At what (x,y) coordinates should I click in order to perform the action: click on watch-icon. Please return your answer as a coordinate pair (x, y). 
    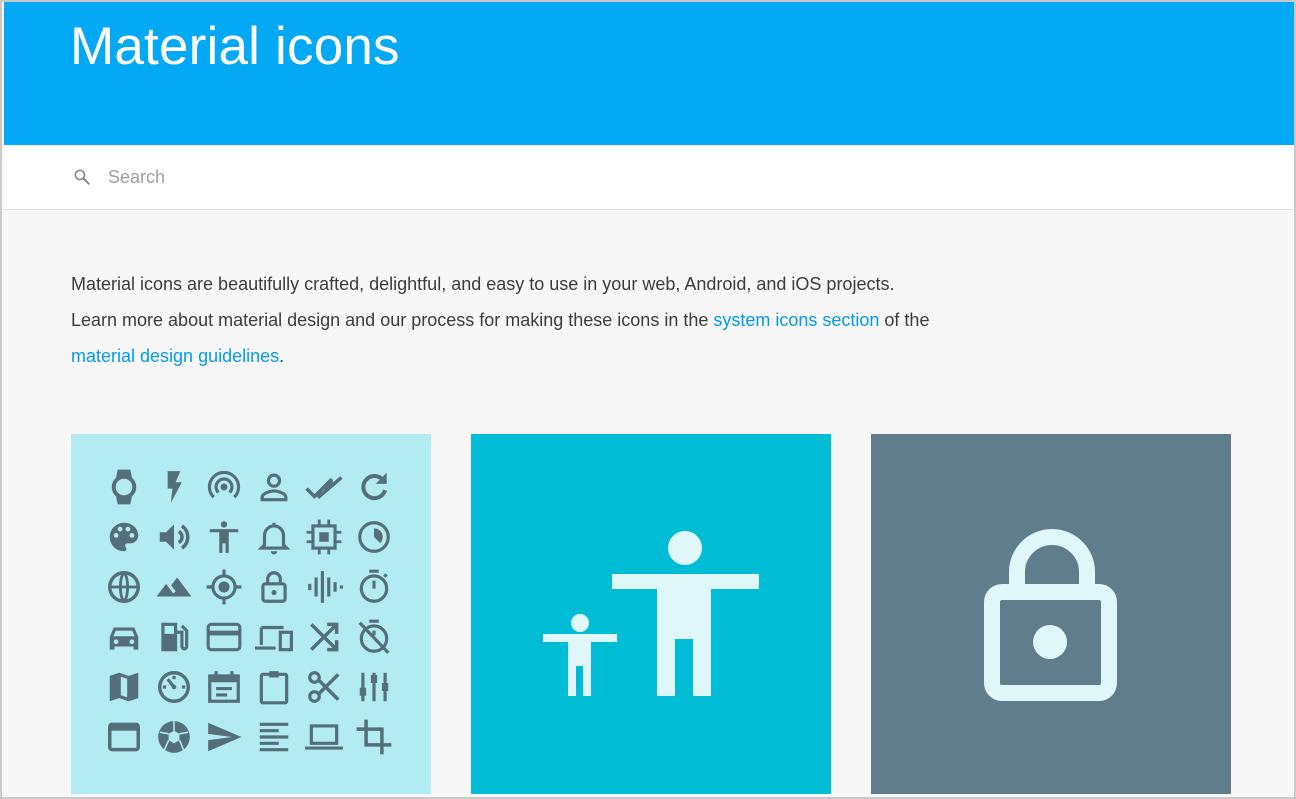
    Looking at the image, I should click on (124, 487).